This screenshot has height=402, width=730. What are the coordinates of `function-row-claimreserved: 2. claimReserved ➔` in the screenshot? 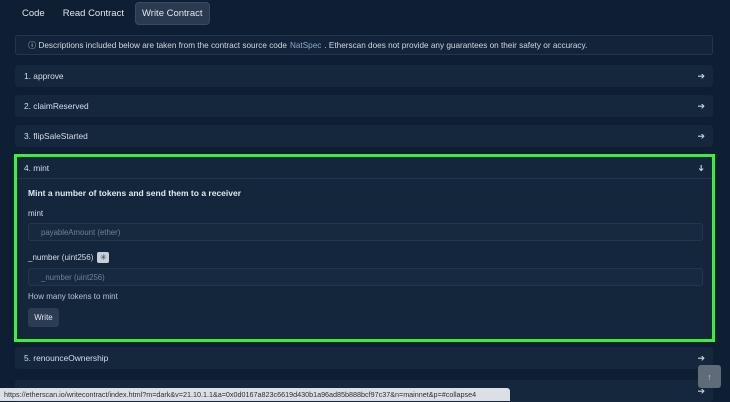 It's located at (364, 106).